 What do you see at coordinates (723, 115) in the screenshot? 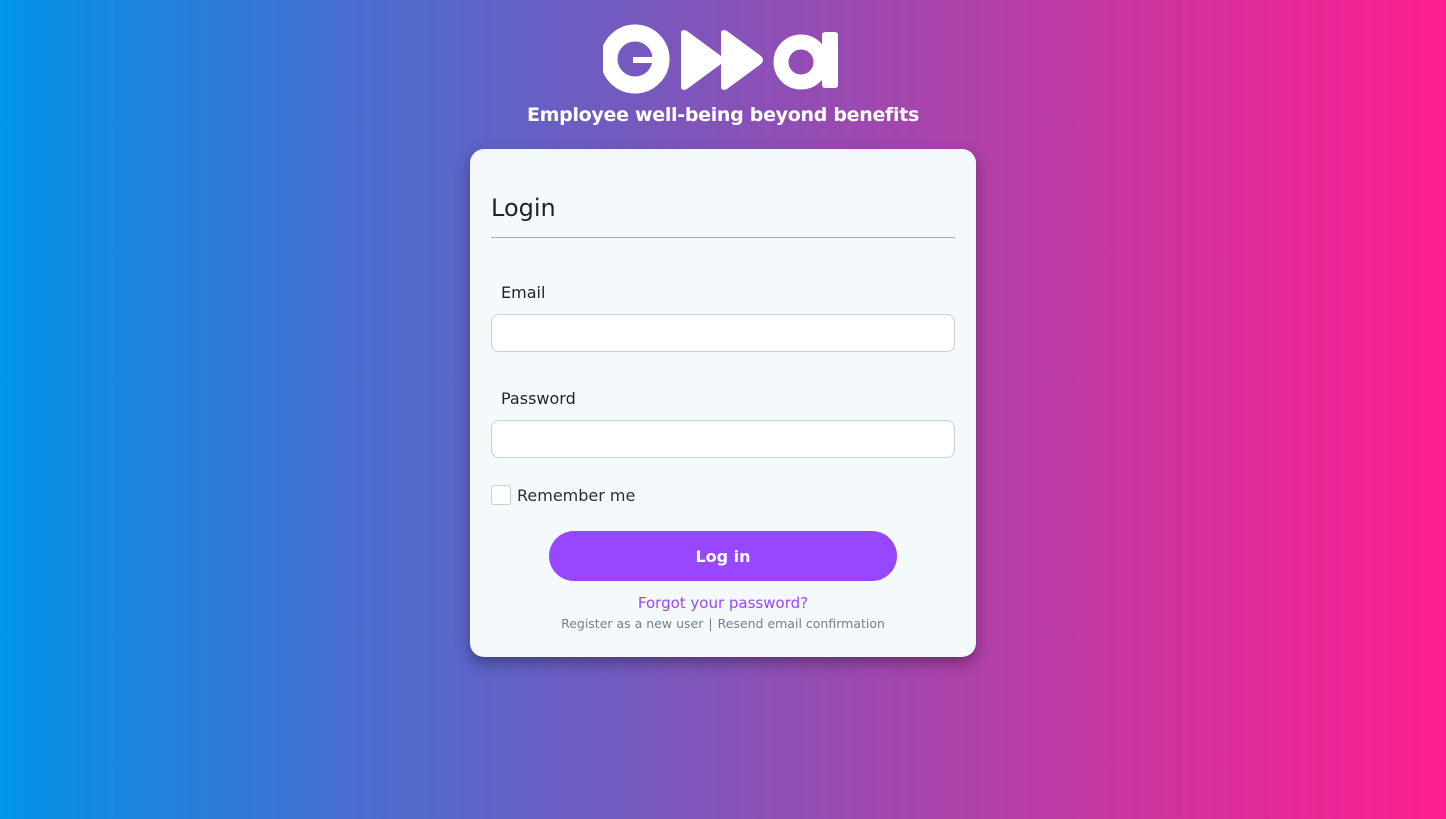
I see `brand-tagline: Employee well-being beyond benefits` at bounding box center [723, 115].